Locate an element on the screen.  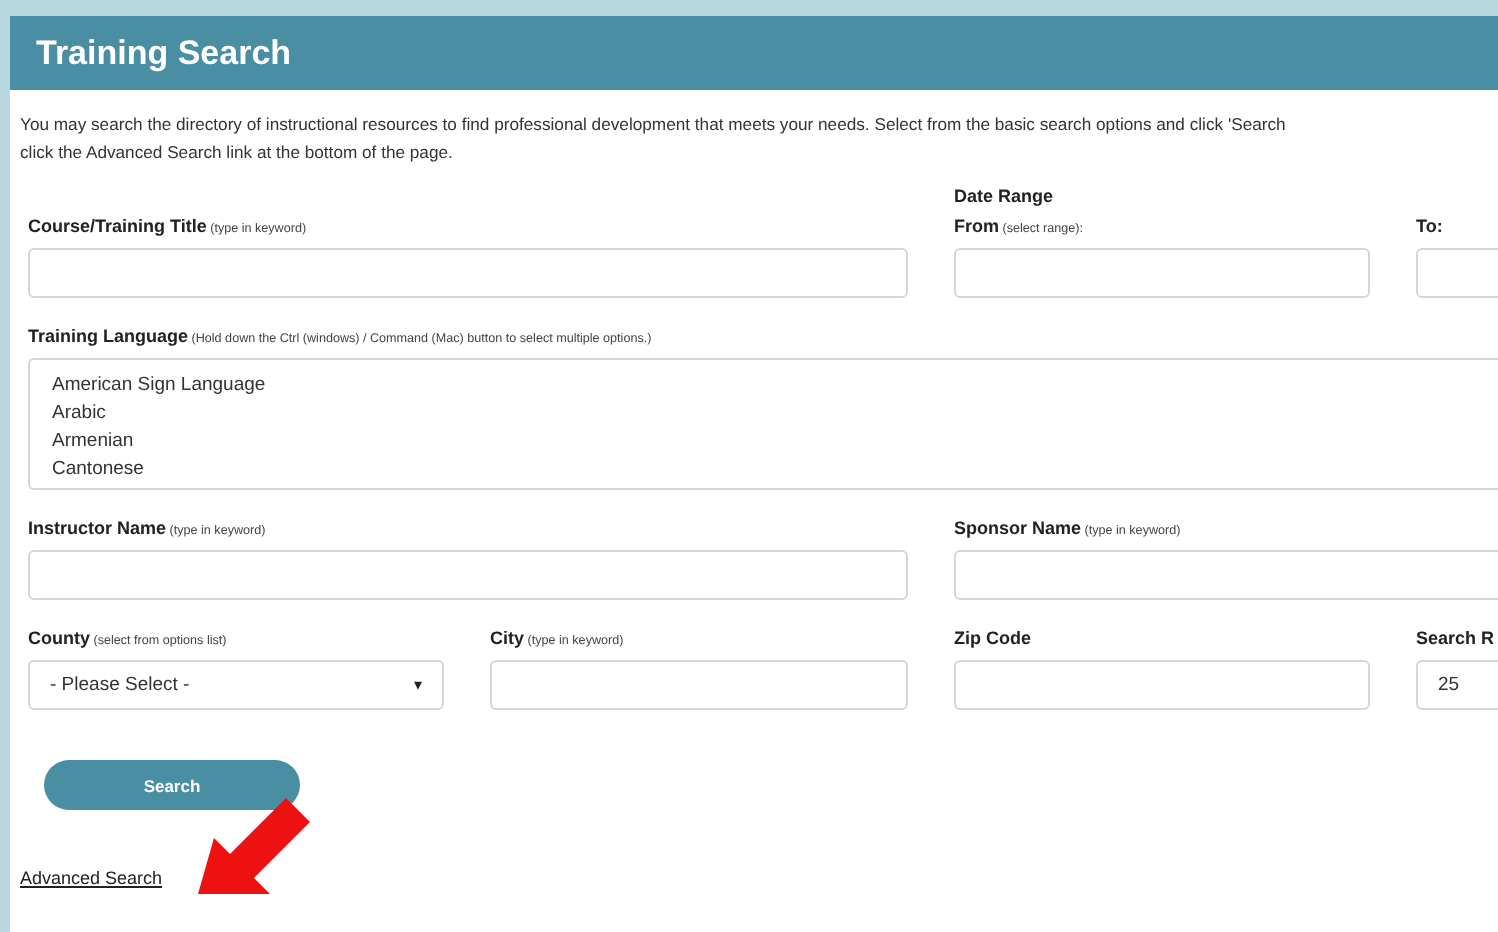
date-range-label: Date Range is located at coordinates (1005, 196).